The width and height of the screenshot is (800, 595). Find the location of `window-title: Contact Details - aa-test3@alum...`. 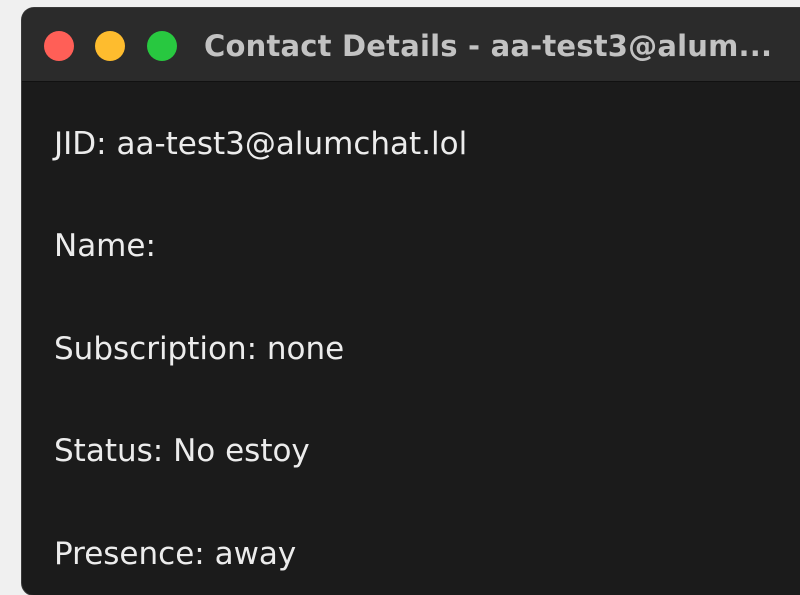

window-title: Contact Details - aa-test3@alum... is located at coordinates (488, 46).